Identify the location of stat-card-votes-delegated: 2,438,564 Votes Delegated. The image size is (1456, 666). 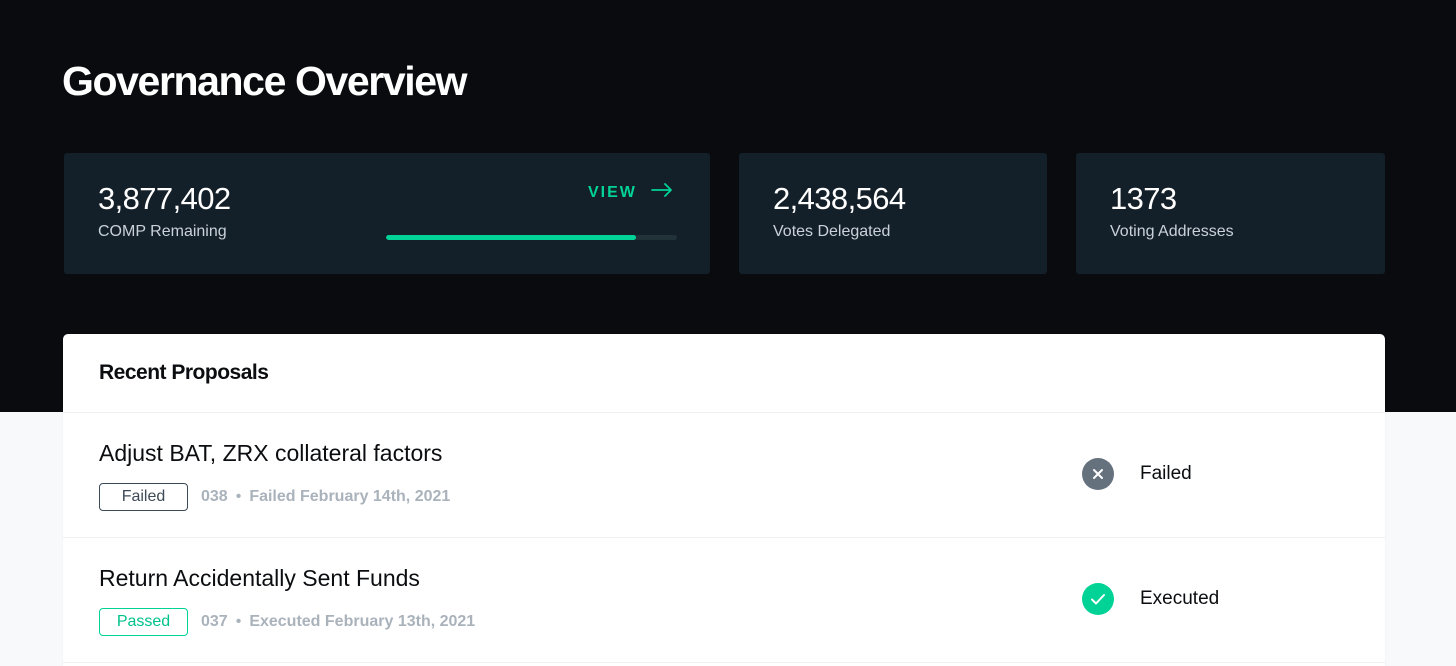
(893, 213).